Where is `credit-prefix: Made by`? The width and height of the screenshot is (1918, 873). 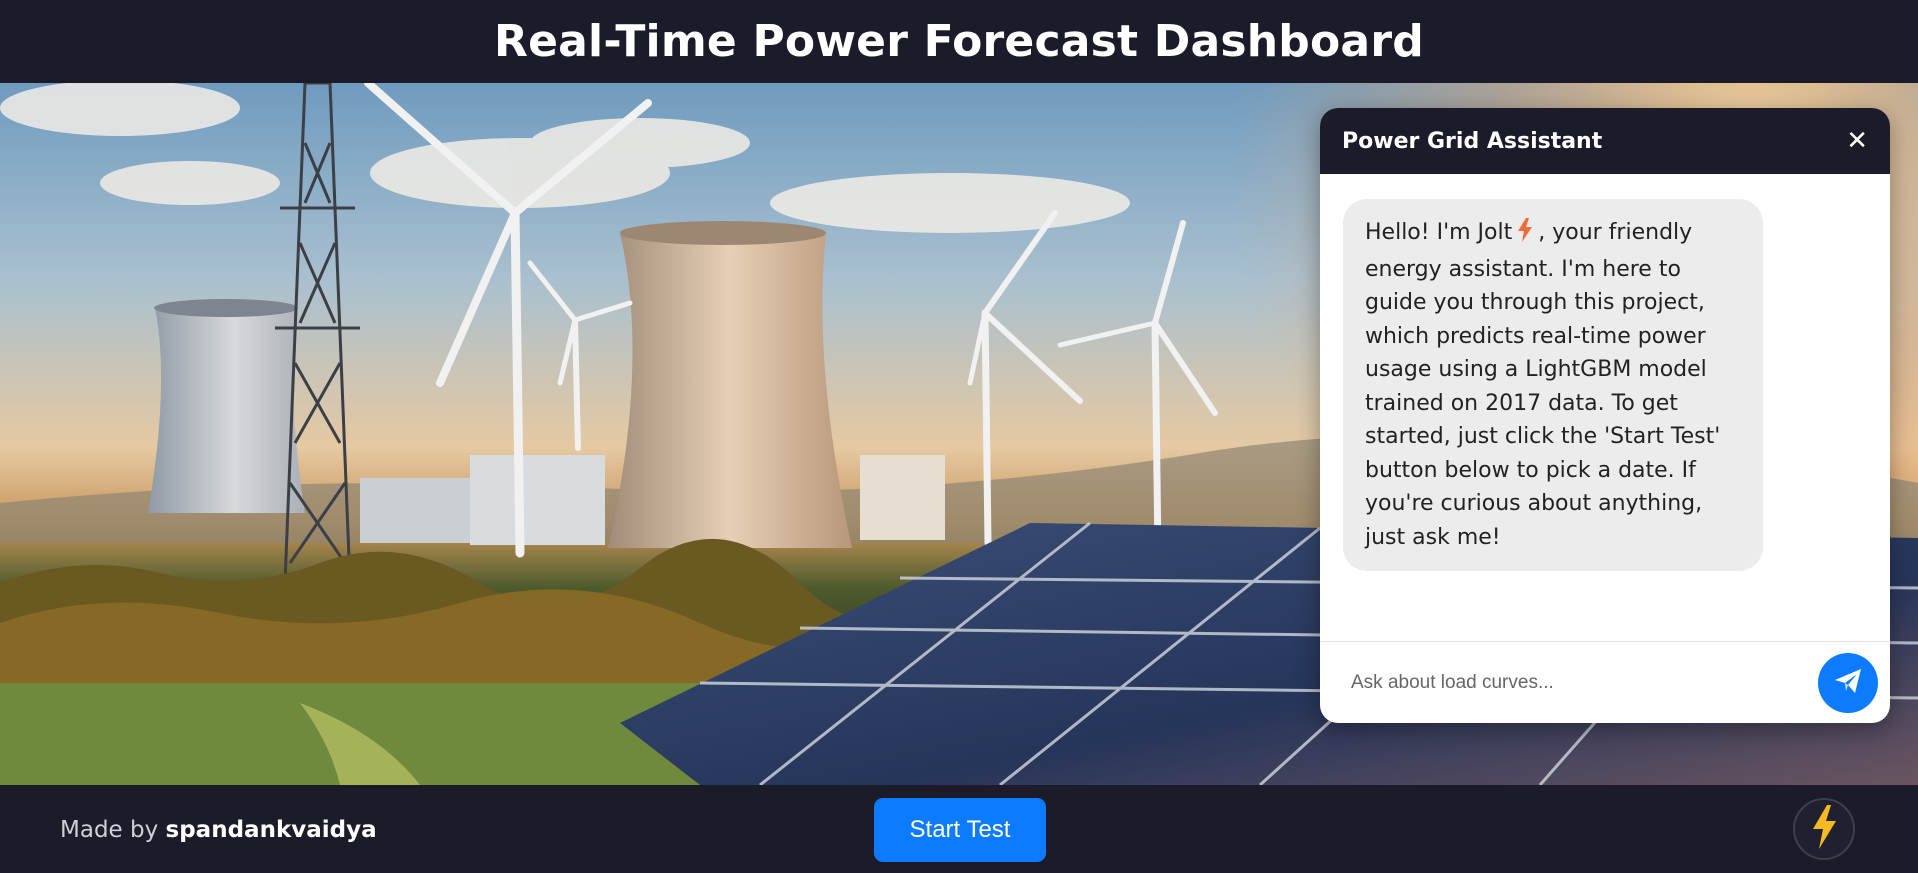
credit-prefix: Made by is located at coordinates (109, 830).